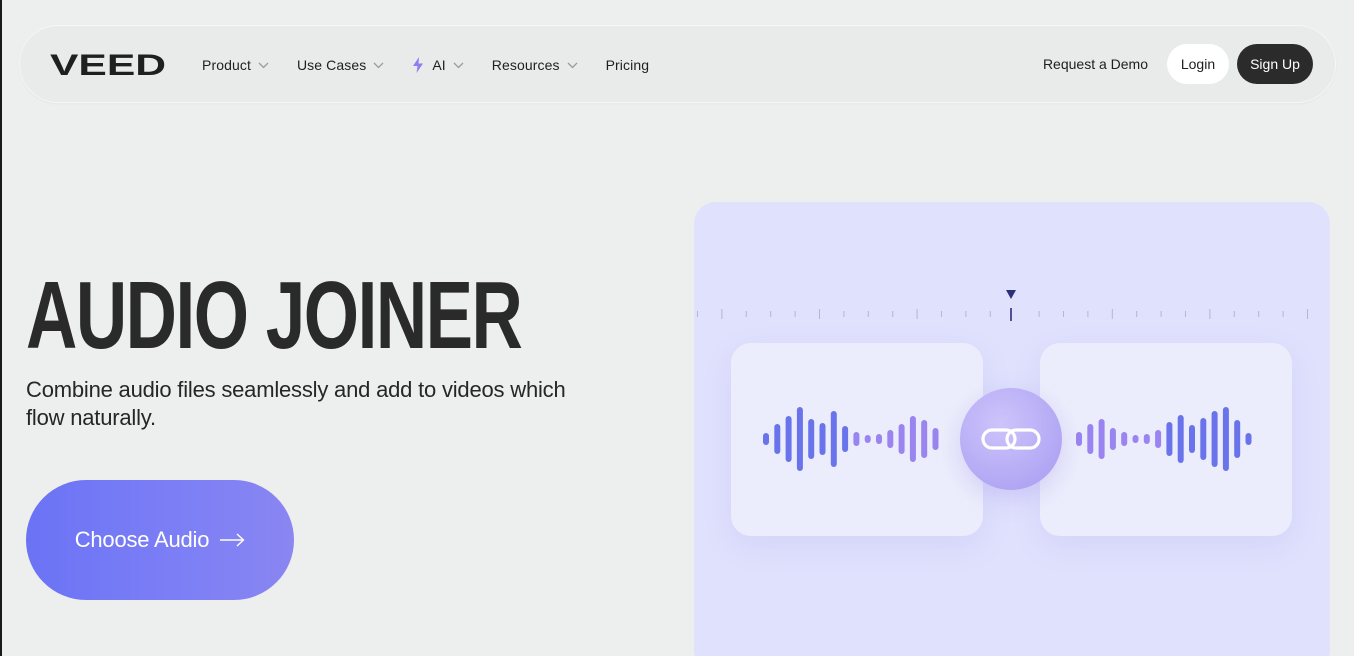  What do you see at coordinates (1002, 305) in the screenshot?
I see `timeline-ruler` at bounding box center [1002, 305].